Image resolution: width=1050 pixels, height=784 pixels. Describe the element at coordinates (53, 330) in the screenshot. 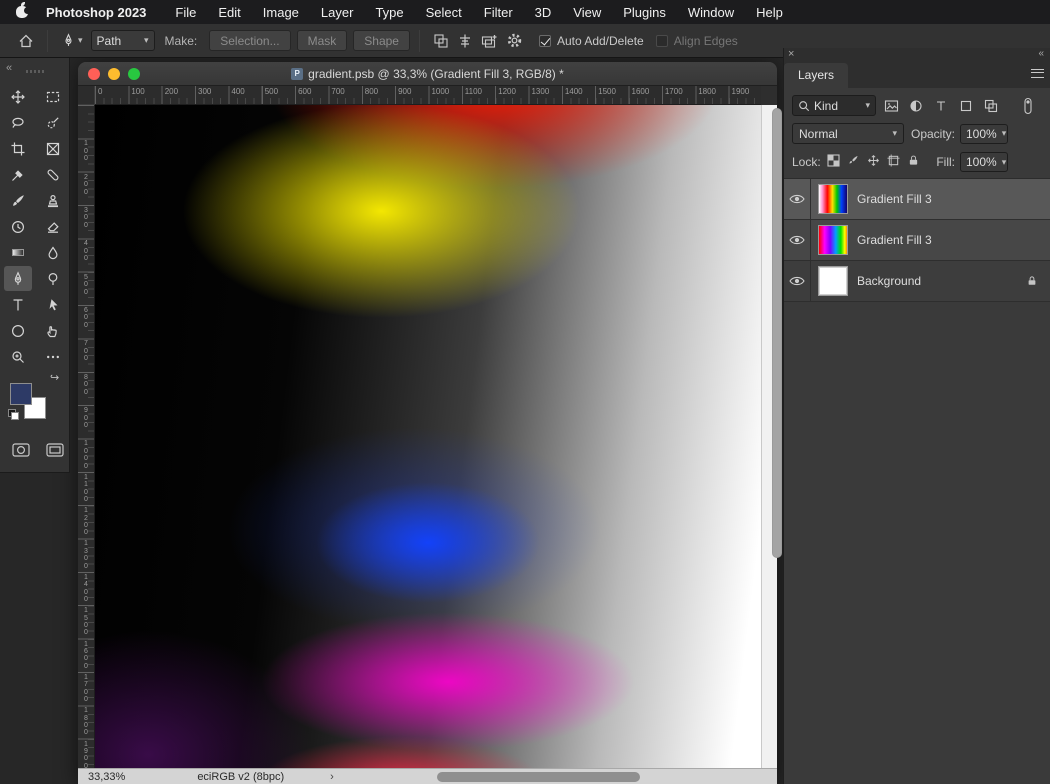

I see `hand-tool` at that location.